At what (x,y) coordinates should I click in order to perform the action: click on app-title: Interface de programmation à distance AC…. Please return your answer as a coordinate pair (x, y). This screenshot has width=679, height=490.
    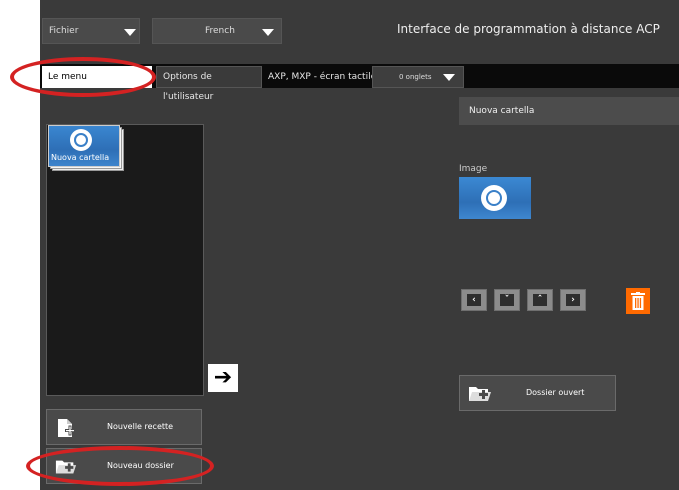
    Looking at the image, I should click on (528, 29).